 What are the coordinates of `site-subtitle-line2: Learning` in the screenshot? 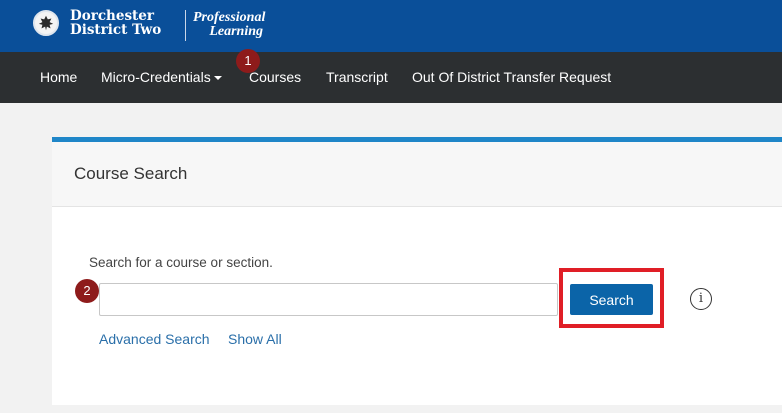 It's located at (236, 31).